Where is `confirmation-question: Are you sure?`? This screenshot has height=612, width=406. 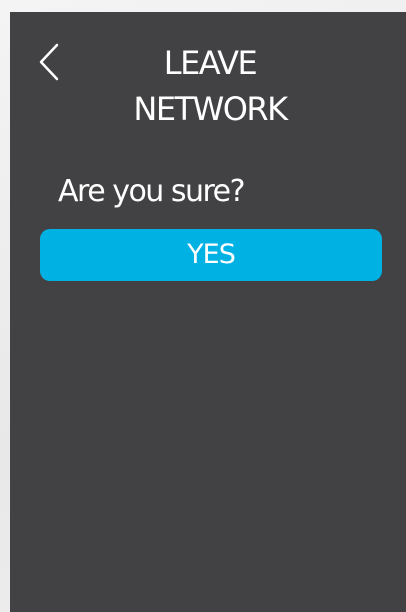 confirmation-question: Are you sure? is located at coordinates (152, 191).